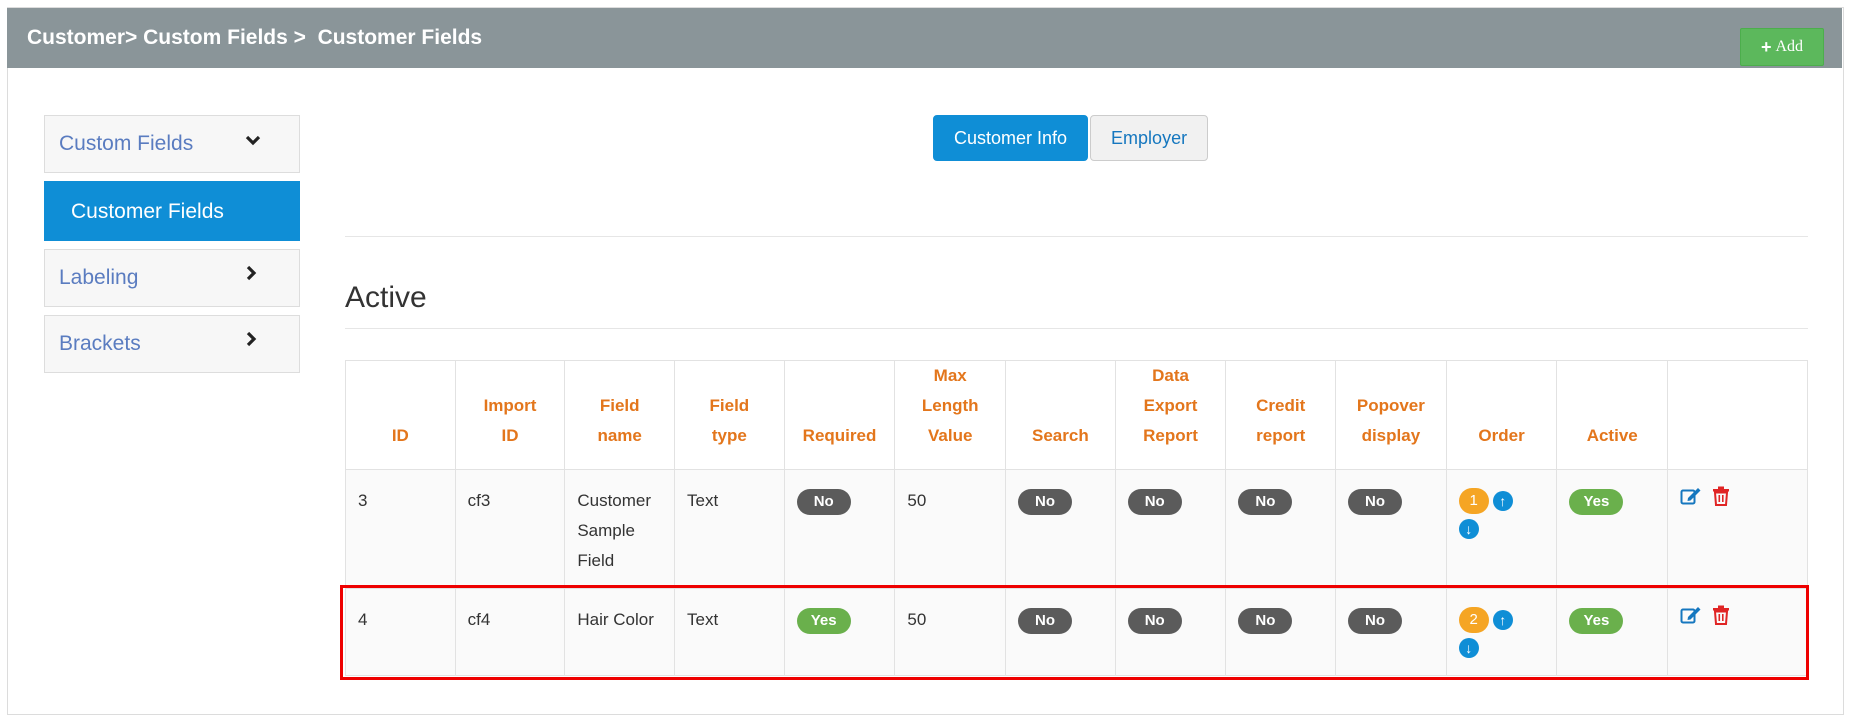 The width and height of the screenshot is (1849, 715). What do you see at coordinates (510, 415) in the screenshot?
I see `th-import-id: Import ID` at bounding box center [510, 415].